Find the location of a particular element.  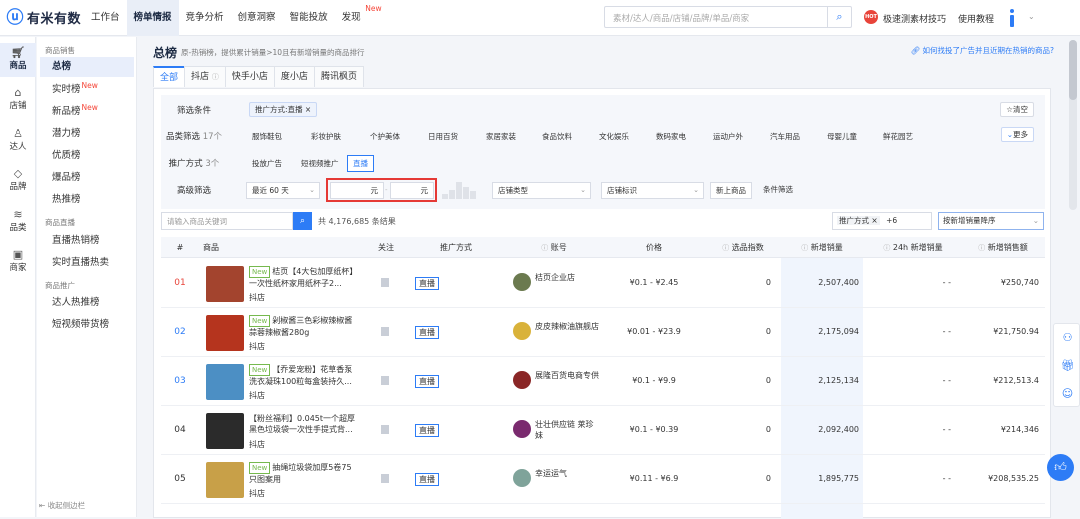

nav-creative: 创意洞察 is located at coordinates (257, 18).